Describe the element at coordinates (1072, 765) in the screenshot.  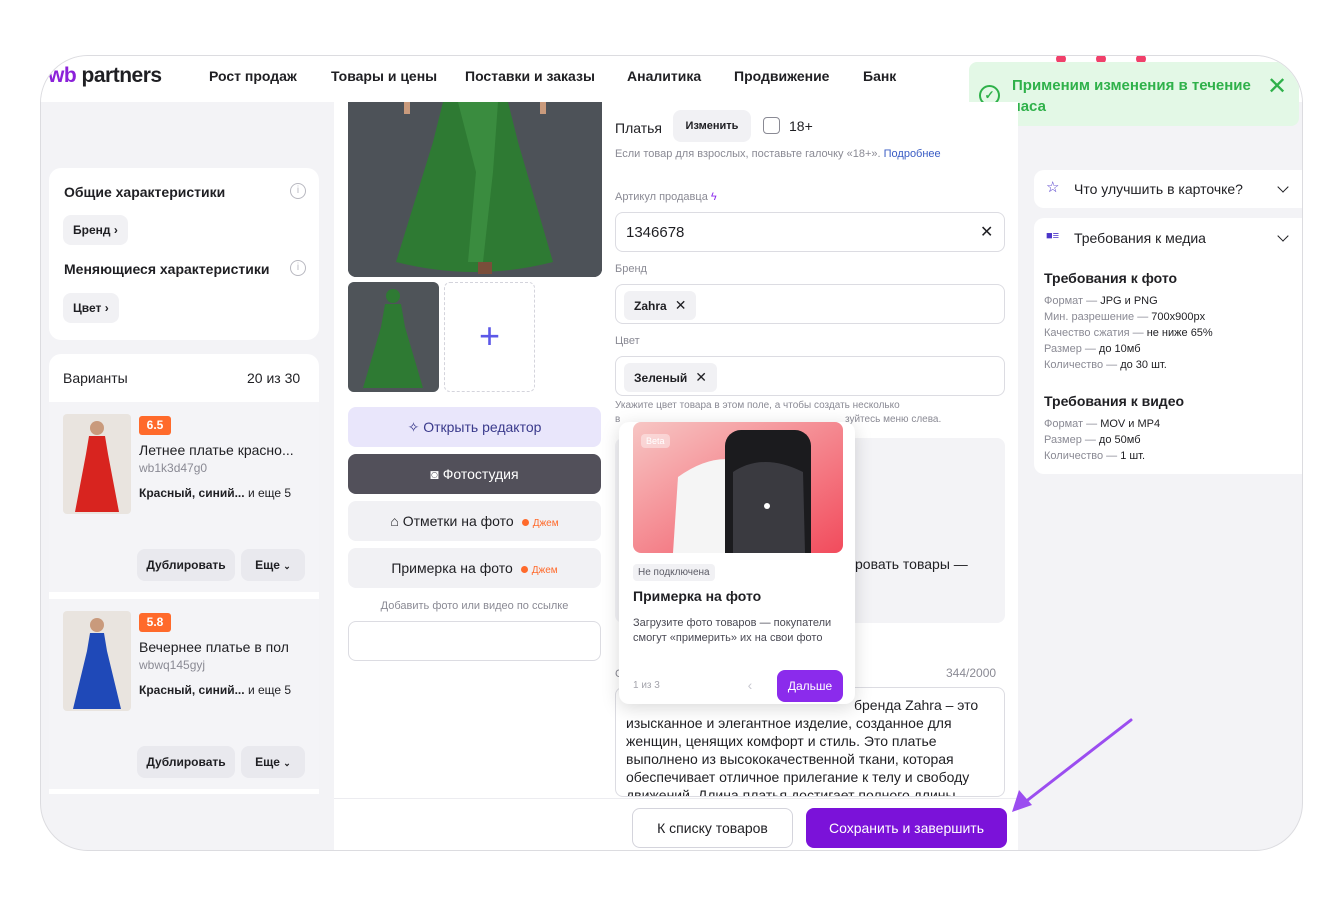
I see `annotation-arrow` at that location.